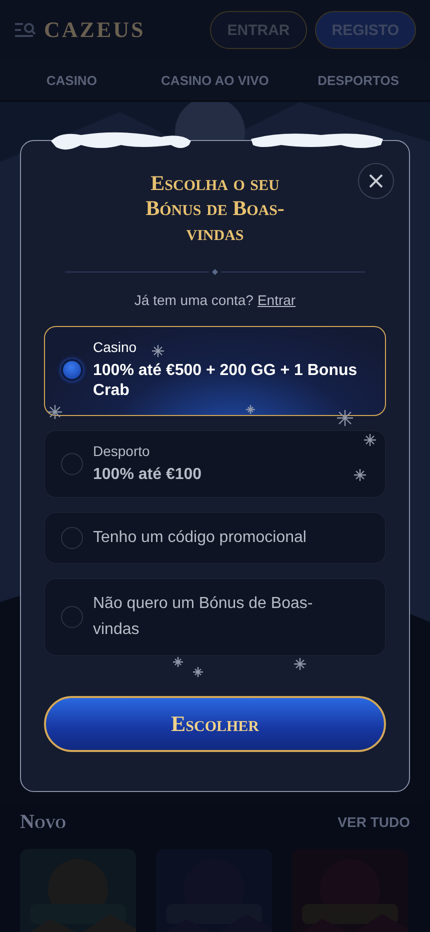  Describe the element at coordinates (215, 208) in the screenshot. I see `modal-title: Escolha o seu Bónus de Boas-vindas` at that location.